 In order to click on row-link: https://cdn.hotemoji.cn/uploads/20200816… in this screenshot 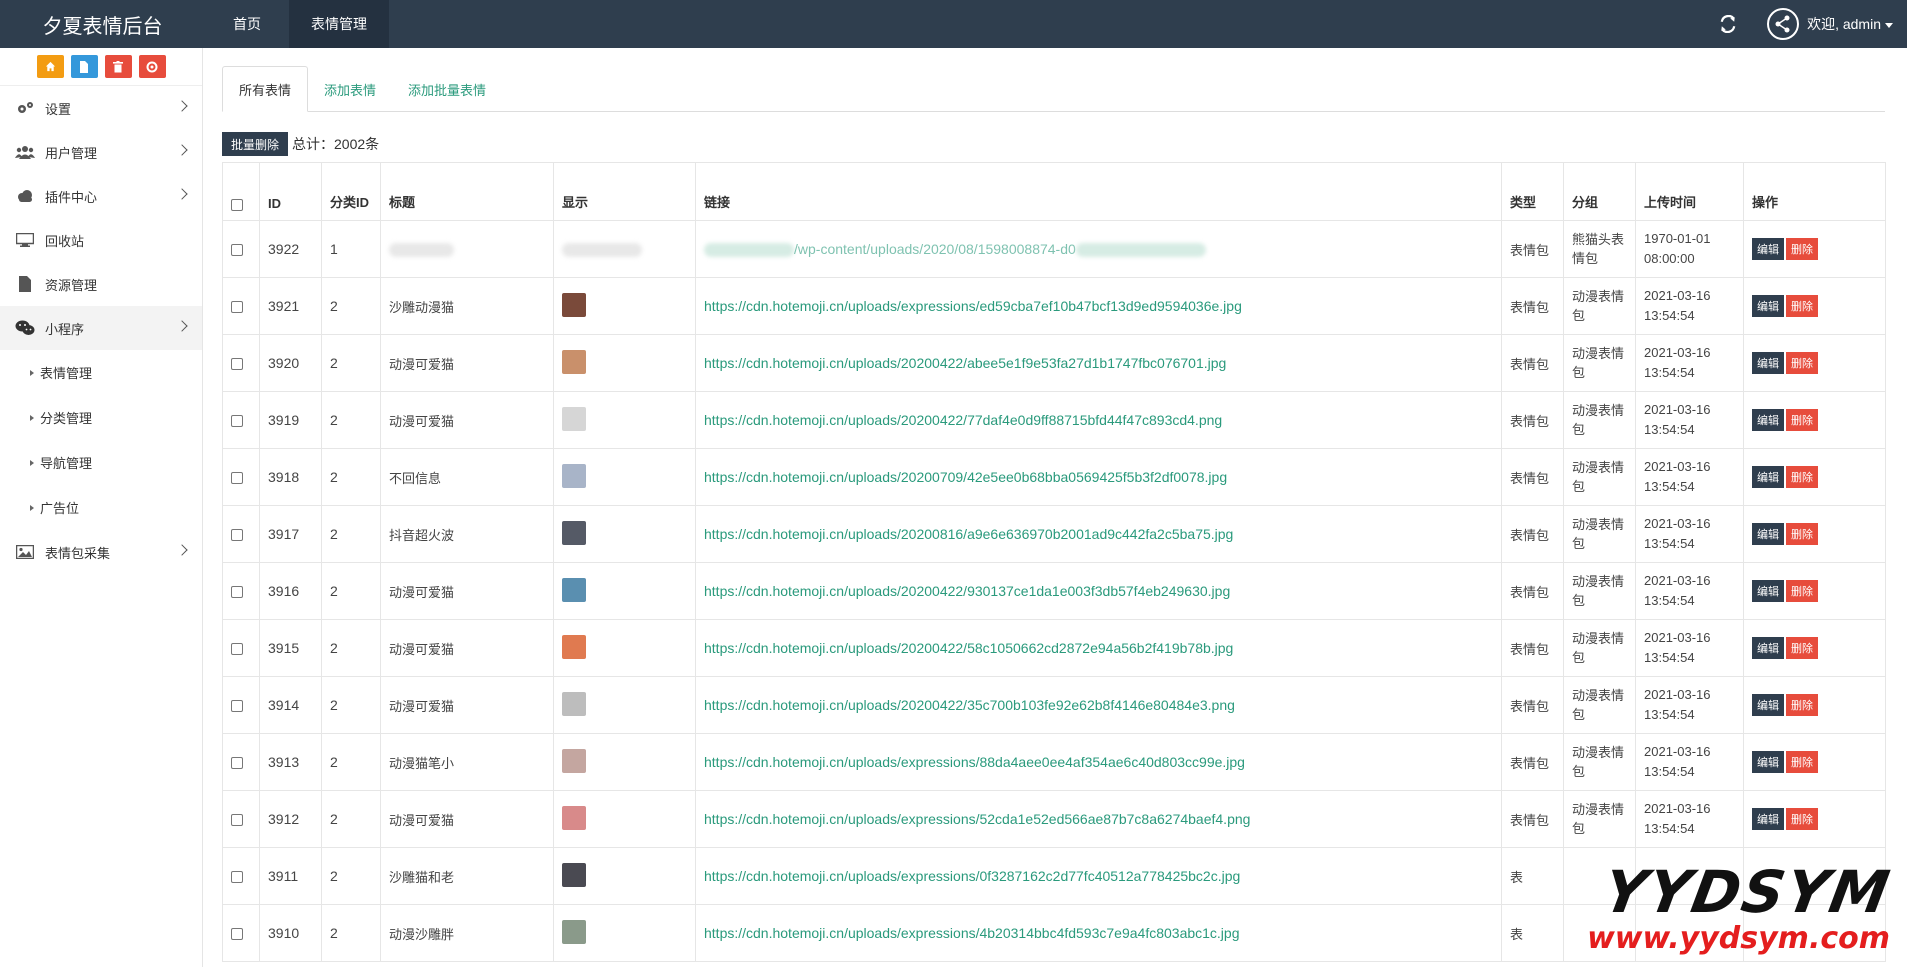, I will do `click(1098, 534)`.